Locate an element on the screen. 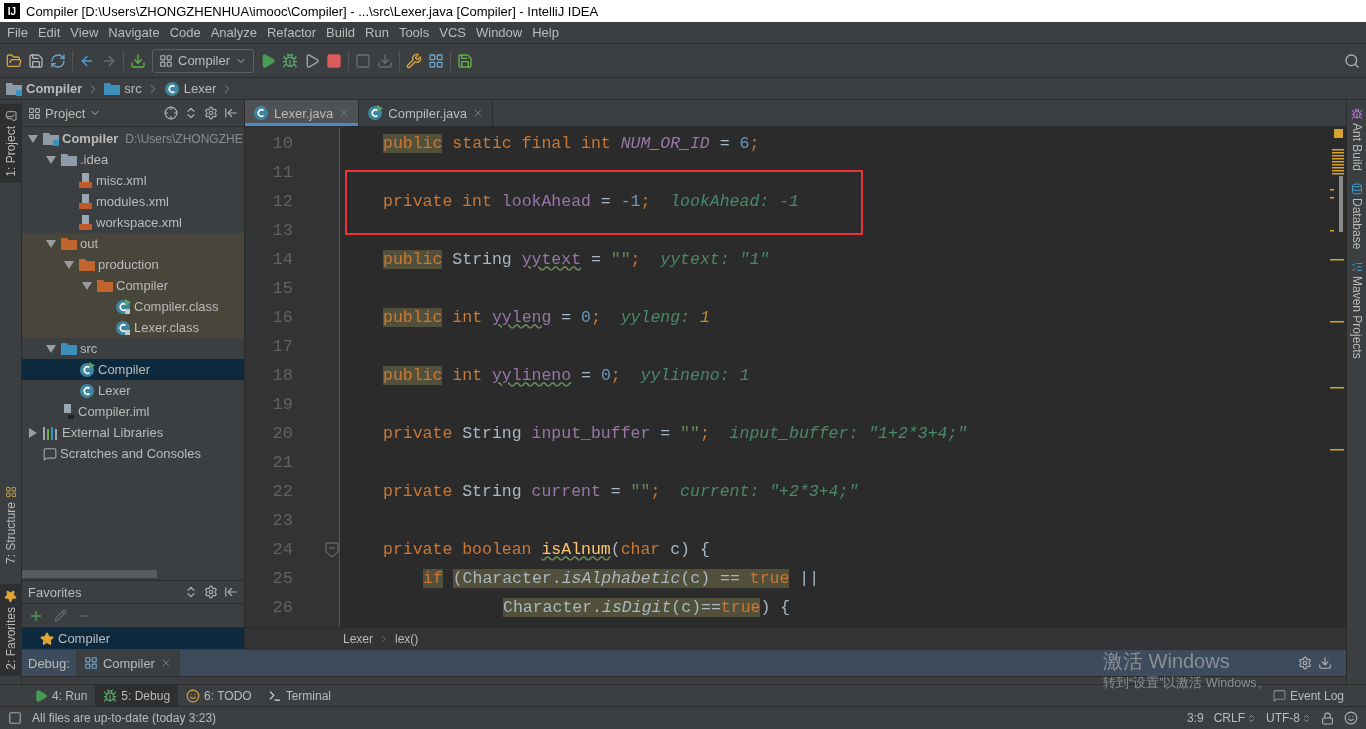 The image size is (1366, 729). updown-icon is located at coordinates (1306, 718).